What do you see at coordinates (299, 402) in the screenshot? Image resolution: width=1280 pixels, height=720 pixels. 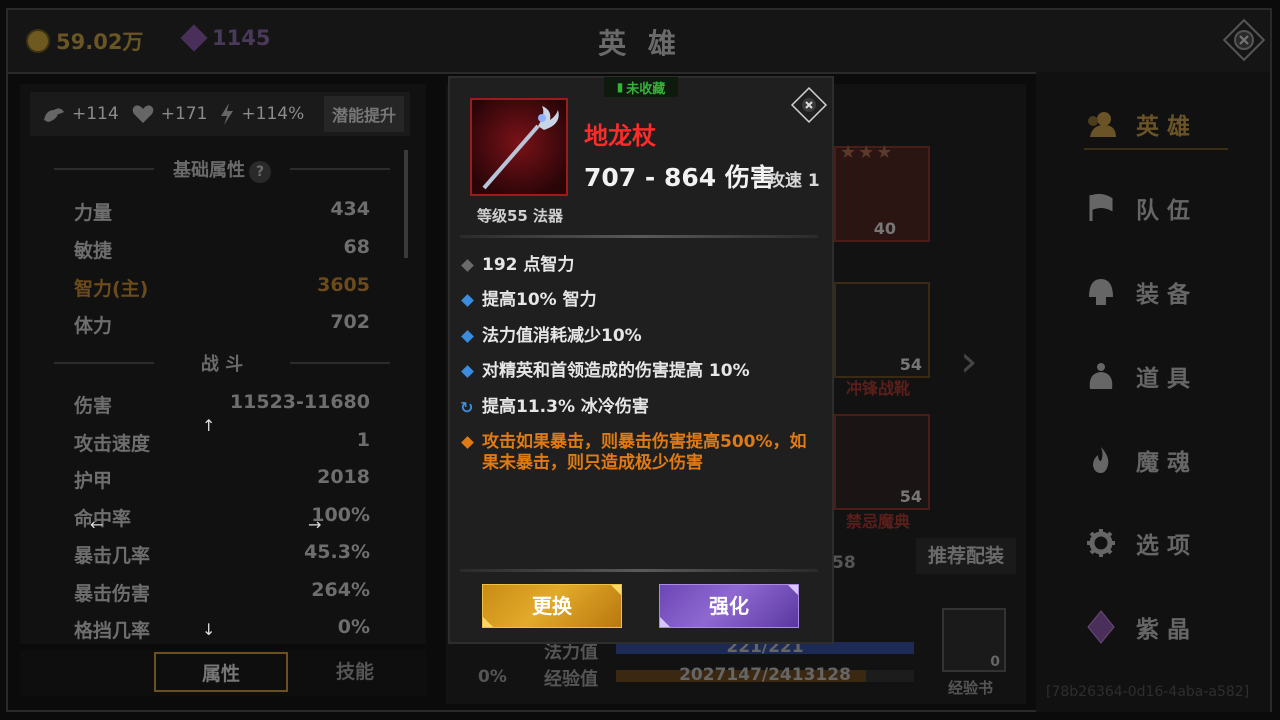 I see `stat-value: 11523-11680` at bounding box center [299, 402].